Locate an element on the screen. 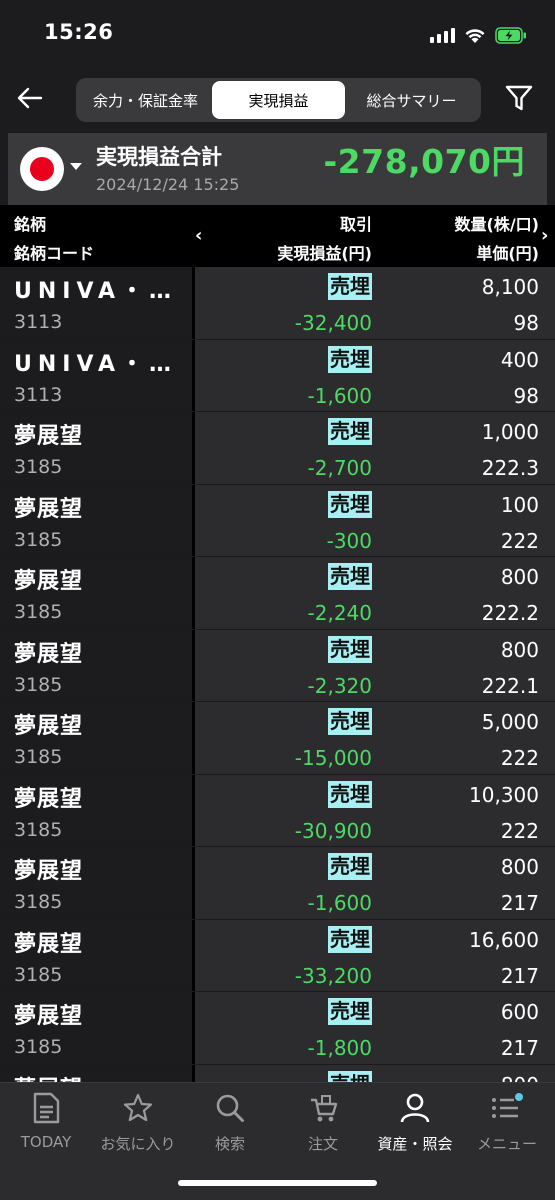 This screenshot has height=1200, width=555. realized-pnl: -1,800 is located at coordinates (339, 1048).